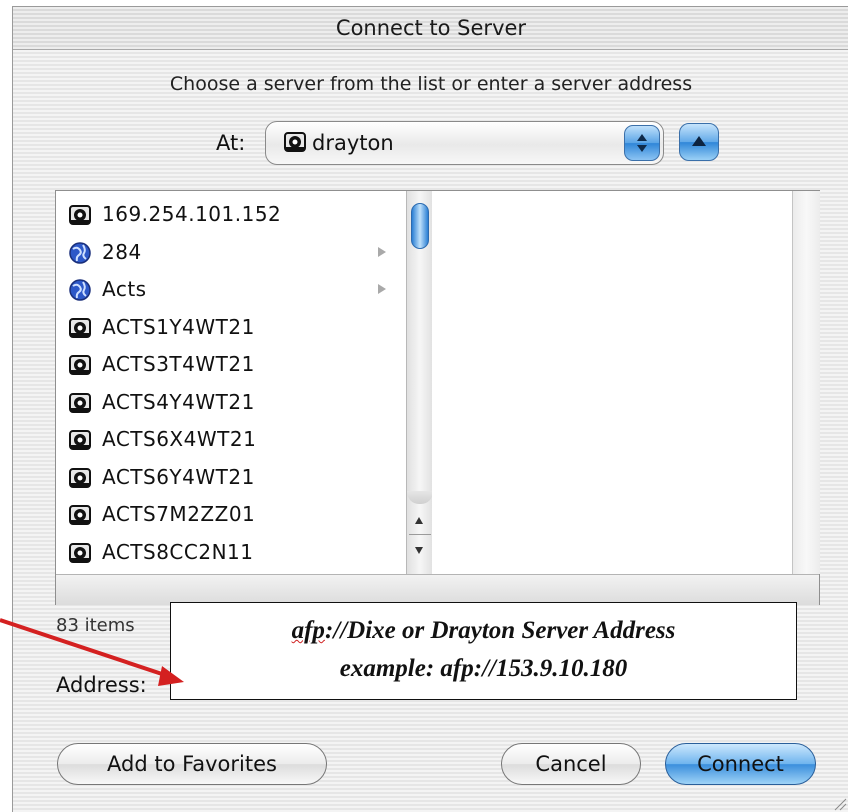 The height and width of the screenshot is (812, 848). Describe the element at coordinates (231, 143) in the screenshot. I see `at-label: At:` at that location.